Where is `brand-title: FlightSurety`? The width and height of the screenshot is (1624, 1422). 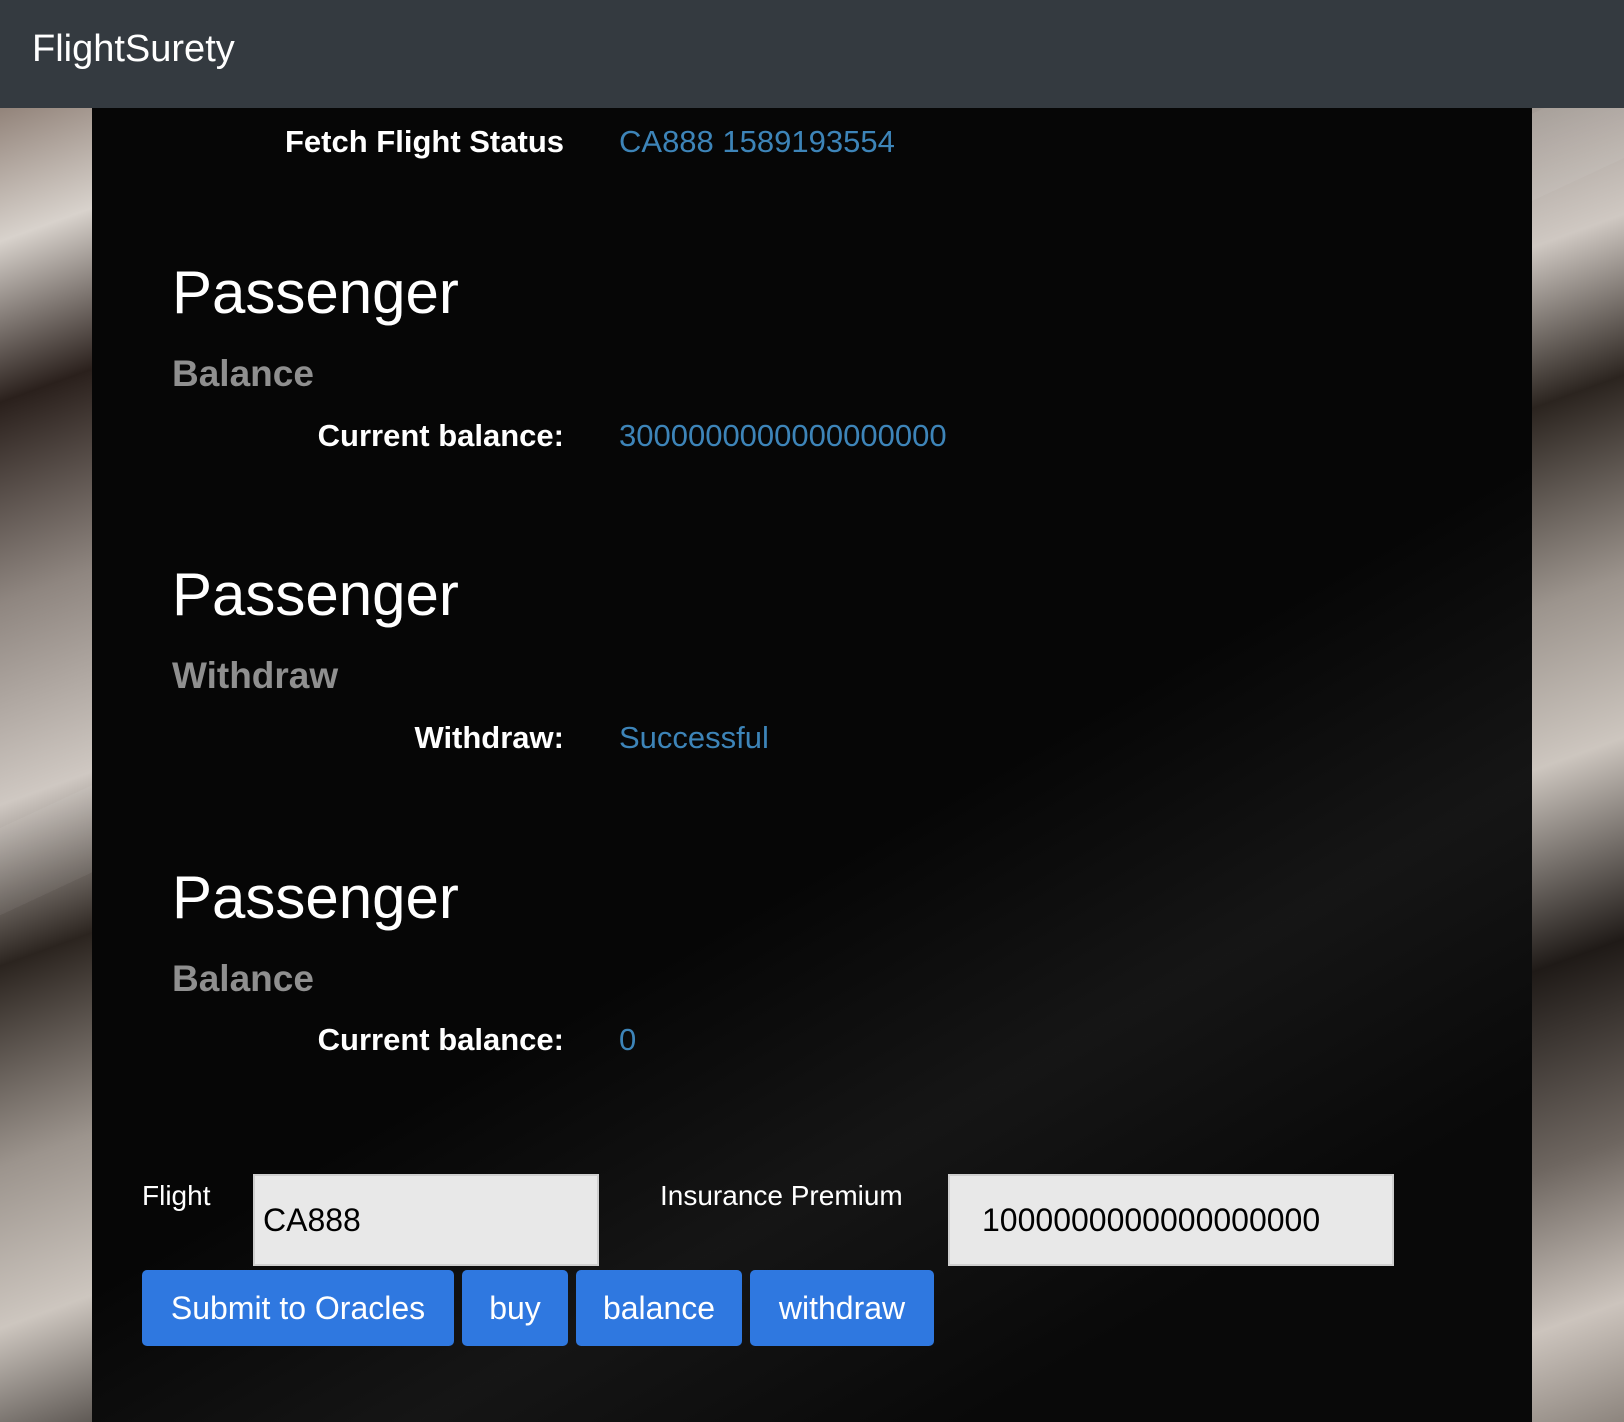
brand-title: FlightSurety is located at coordinates (133, 49).